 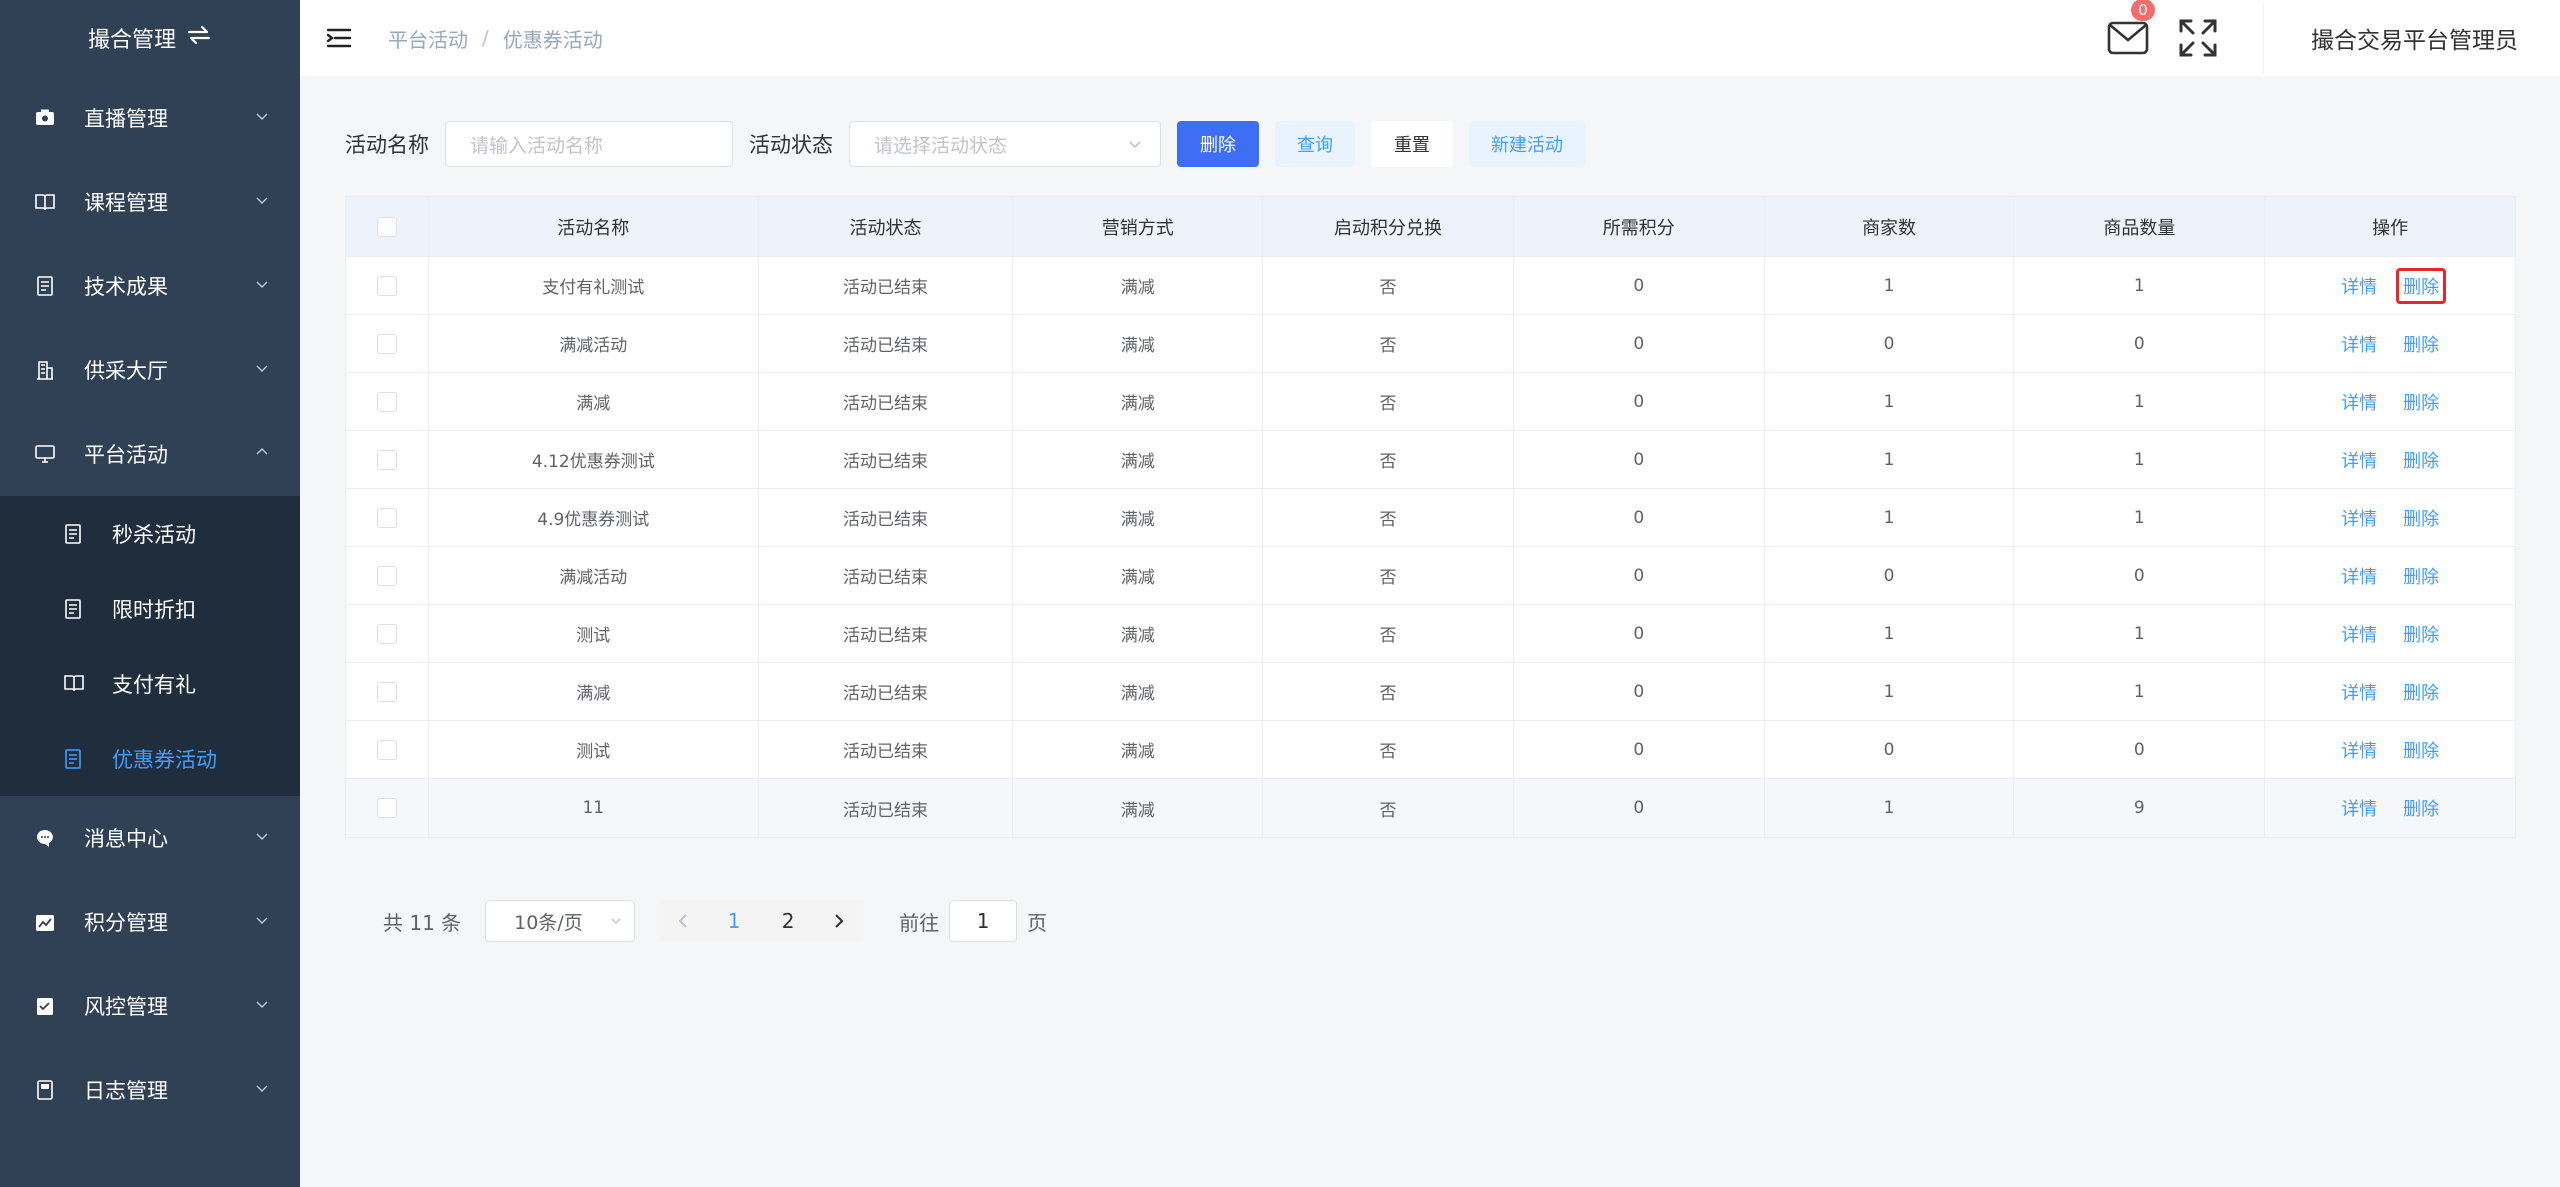 I want to click on page-size-select: 10条/页, so click(x=560, y=921).